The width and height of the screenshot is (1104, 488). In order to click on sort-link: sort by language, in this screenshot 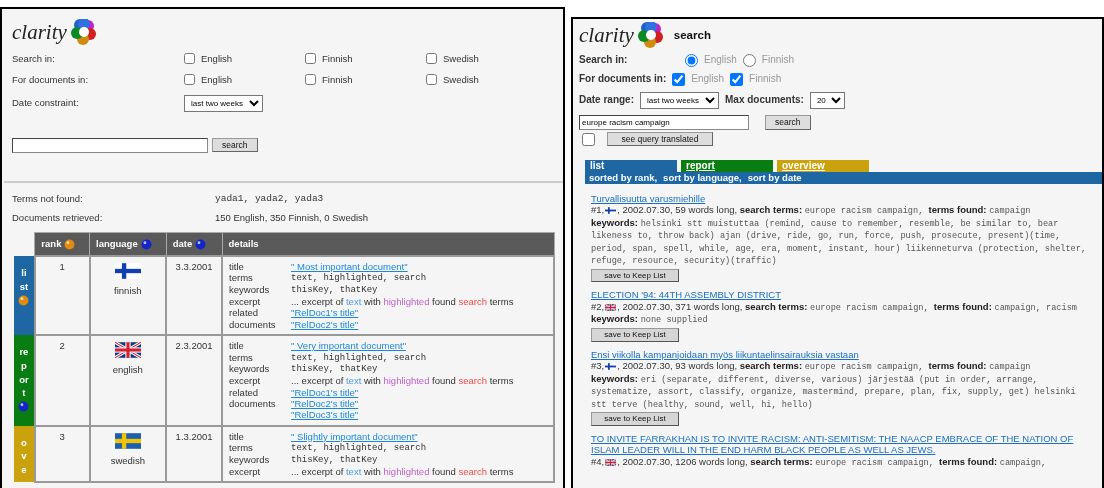, I will do `click(702, 178)`.